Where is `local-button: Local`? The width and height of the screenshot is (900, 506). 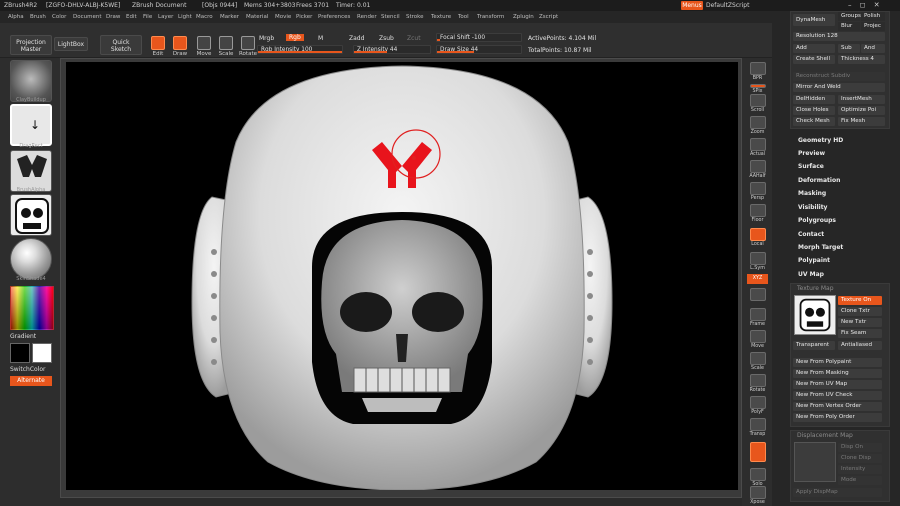 local-button: Local is located at coordinates (757, 239).